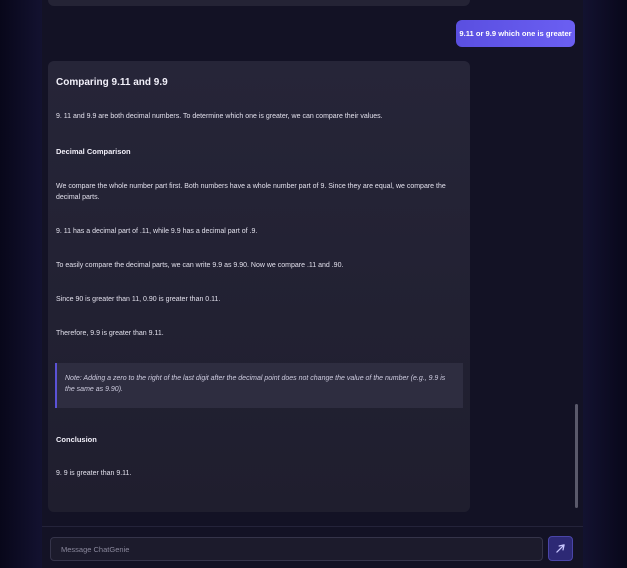 The image size is (627, 568). Describe the element at coordinates (76, 439) in the screenshot. I see `section-heading-conclusion: Conclusion` at that location.